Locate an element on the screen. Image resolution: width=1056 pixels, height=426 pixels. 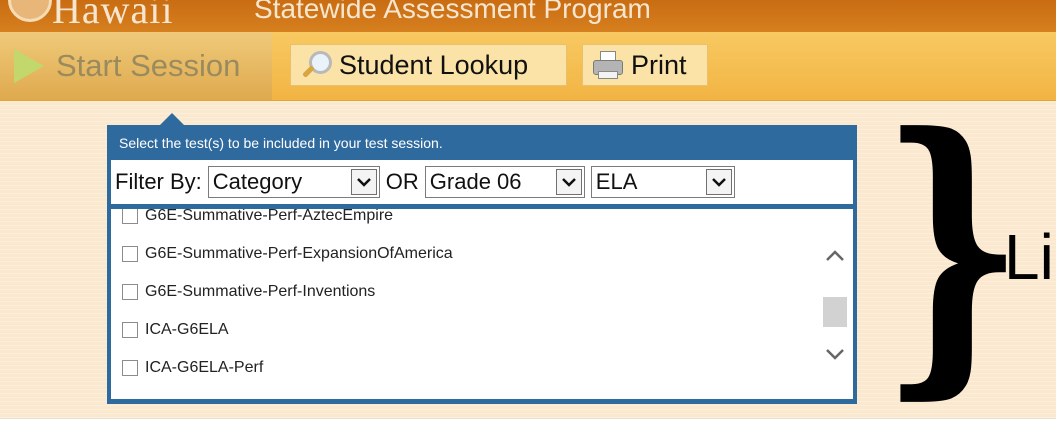
print-label: Print is located at coordinates (659, 64).